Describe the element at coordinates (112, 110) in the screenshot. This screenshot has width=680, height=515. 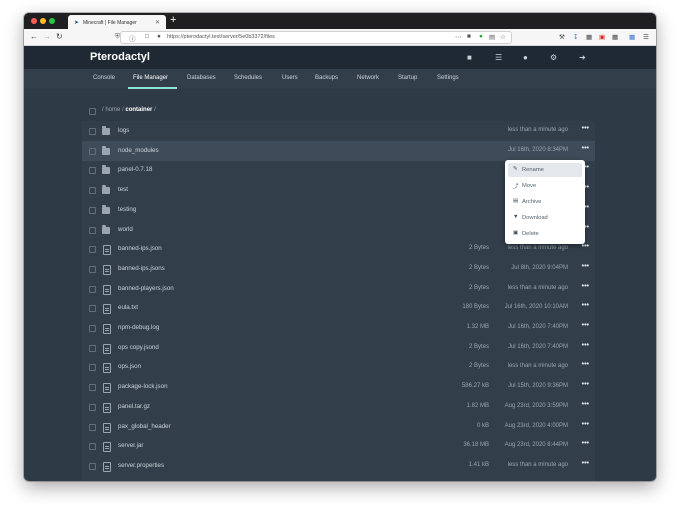
I see `breadcrumb-home: home` at that location.